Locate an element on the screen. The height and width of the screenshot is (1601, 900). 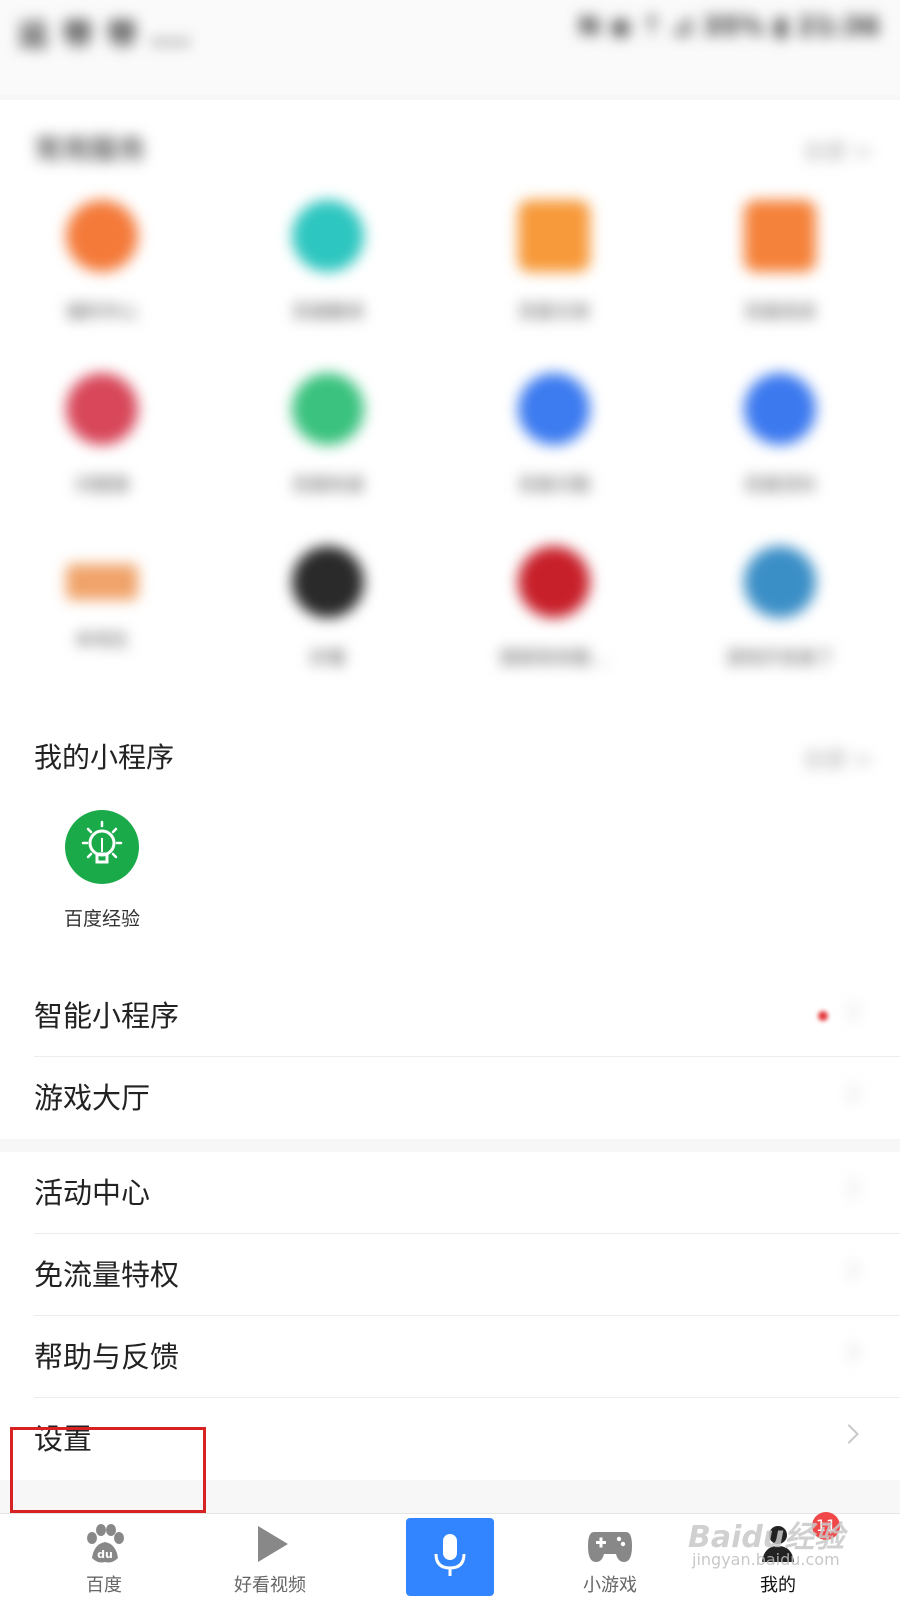
service-item: 百度知道 is located at coordinates (328, 435).